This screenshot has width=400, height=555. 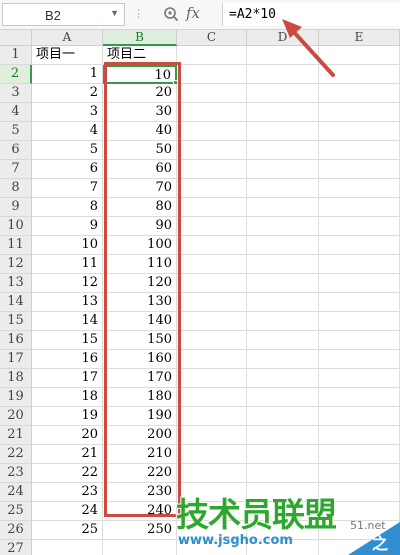 I want to click on cell-c22, so click(x=212, y=454).